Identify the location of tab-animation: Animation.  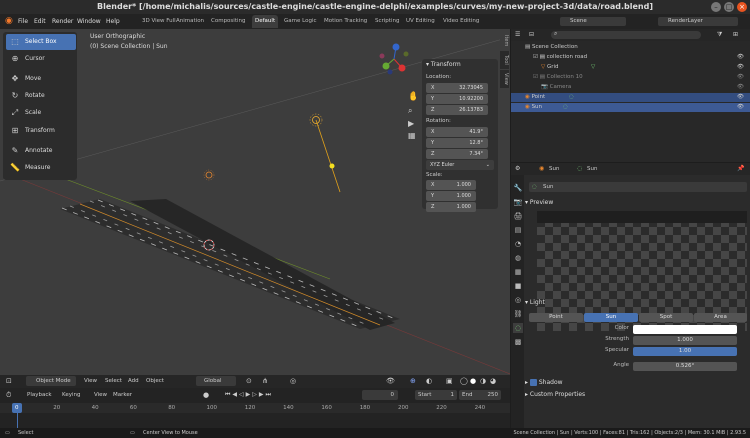
(190, 21).